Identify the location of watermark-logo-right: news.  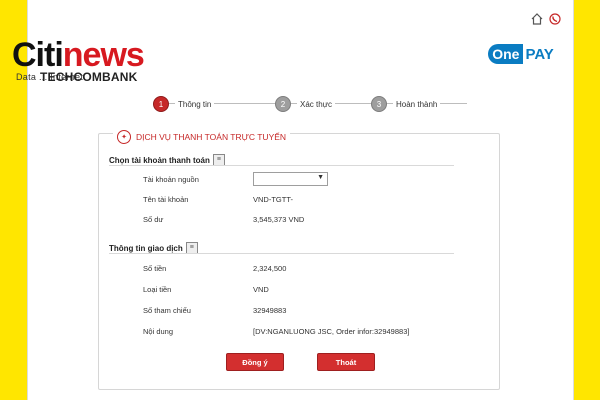
(103, 55).